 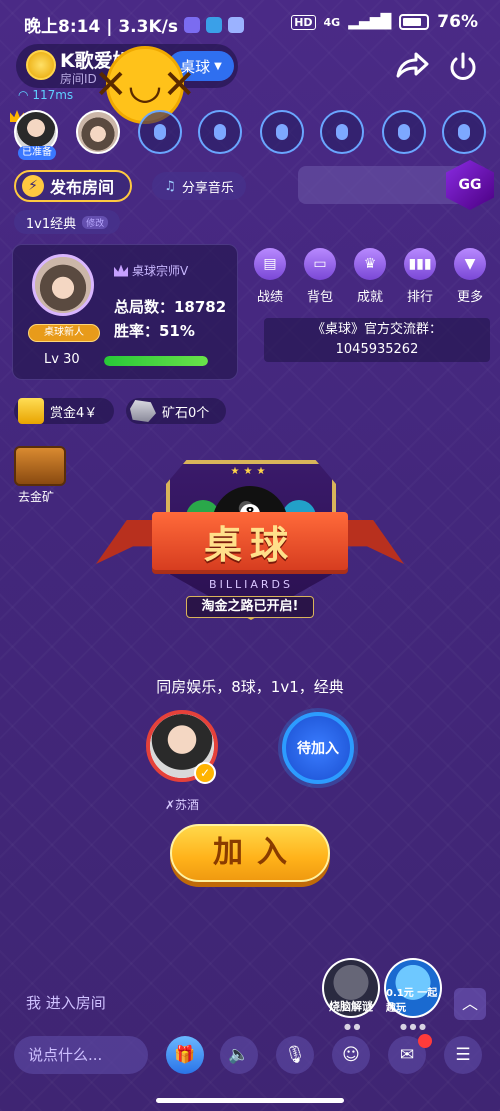 I want to click on menu-button: ☰, so click(x=463, y=1055).